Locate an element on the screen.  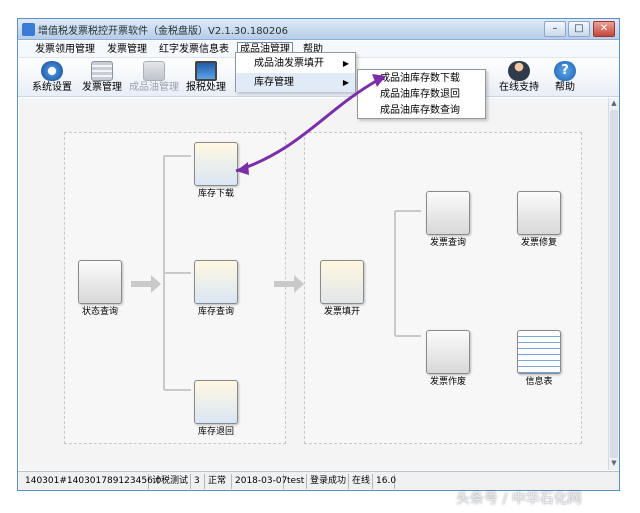
node-label: 库存查询 is located at coordinates (215, 312).